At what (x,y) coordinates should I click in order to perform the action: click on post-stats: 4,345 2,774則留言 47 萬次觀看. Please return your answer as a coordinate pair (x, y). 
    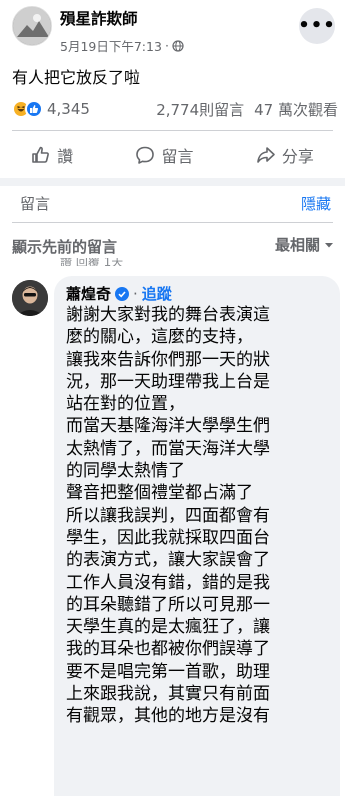
    Looking at the image, I should click on (175, 109).